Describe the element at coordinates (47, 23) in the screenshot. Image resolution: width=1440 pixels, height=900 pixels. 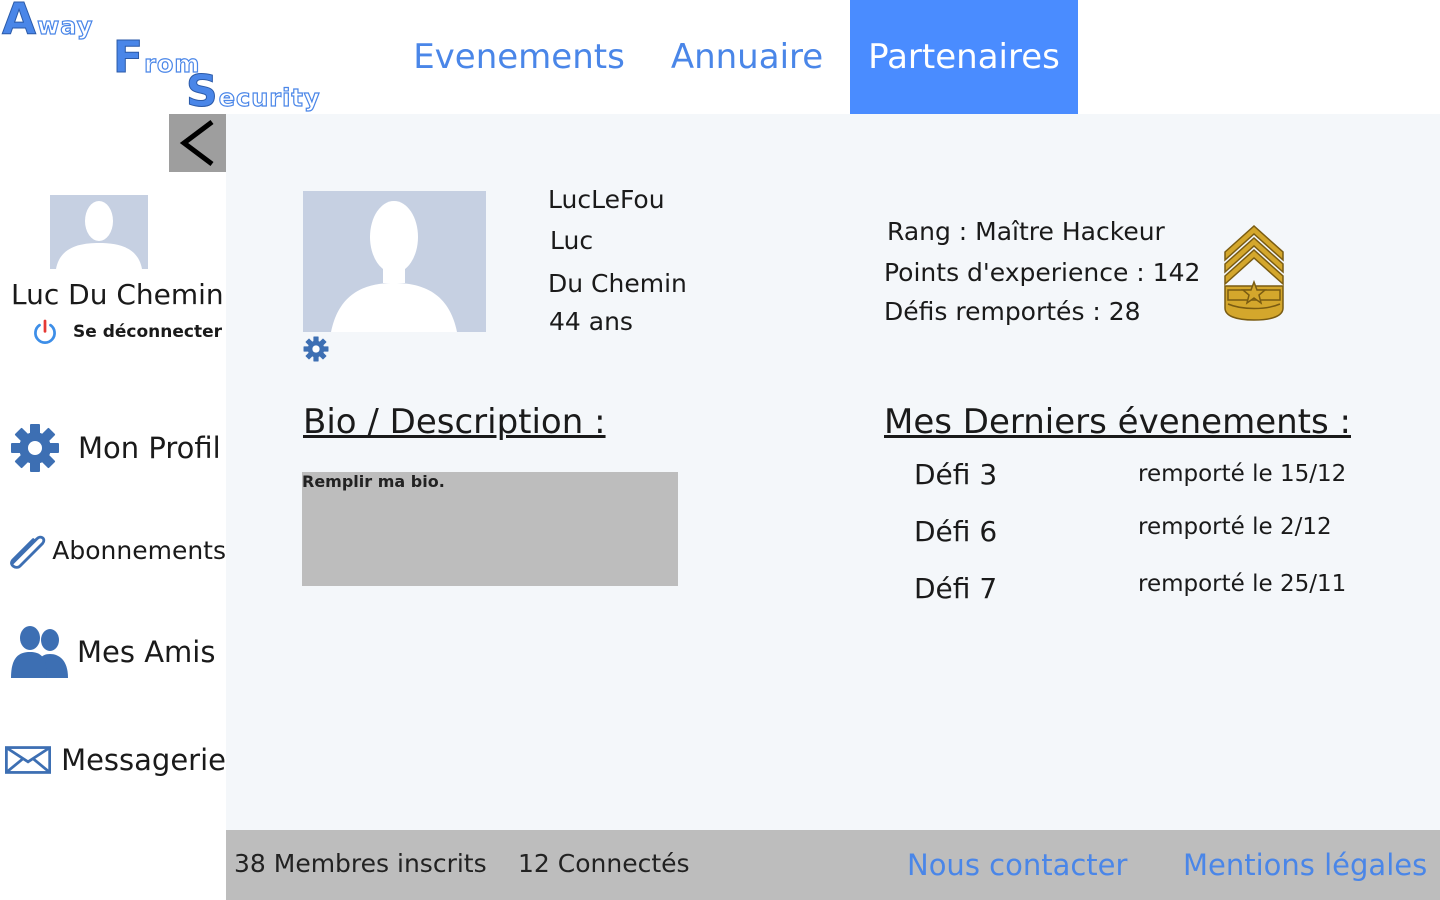
I see `logo-word-away: Away` at that location.